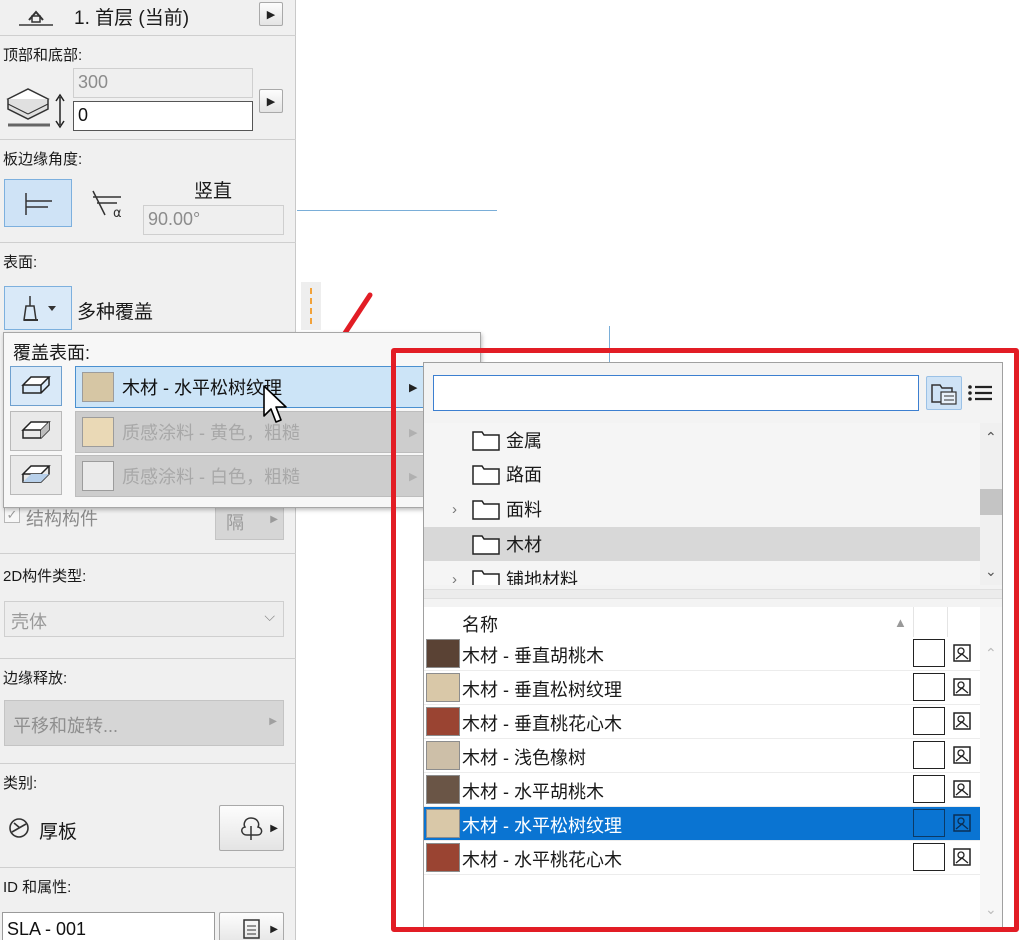  Describe the element at coordinates (12, 515) in the screenshot. I see `structural-checkbox: ✓` at that location.